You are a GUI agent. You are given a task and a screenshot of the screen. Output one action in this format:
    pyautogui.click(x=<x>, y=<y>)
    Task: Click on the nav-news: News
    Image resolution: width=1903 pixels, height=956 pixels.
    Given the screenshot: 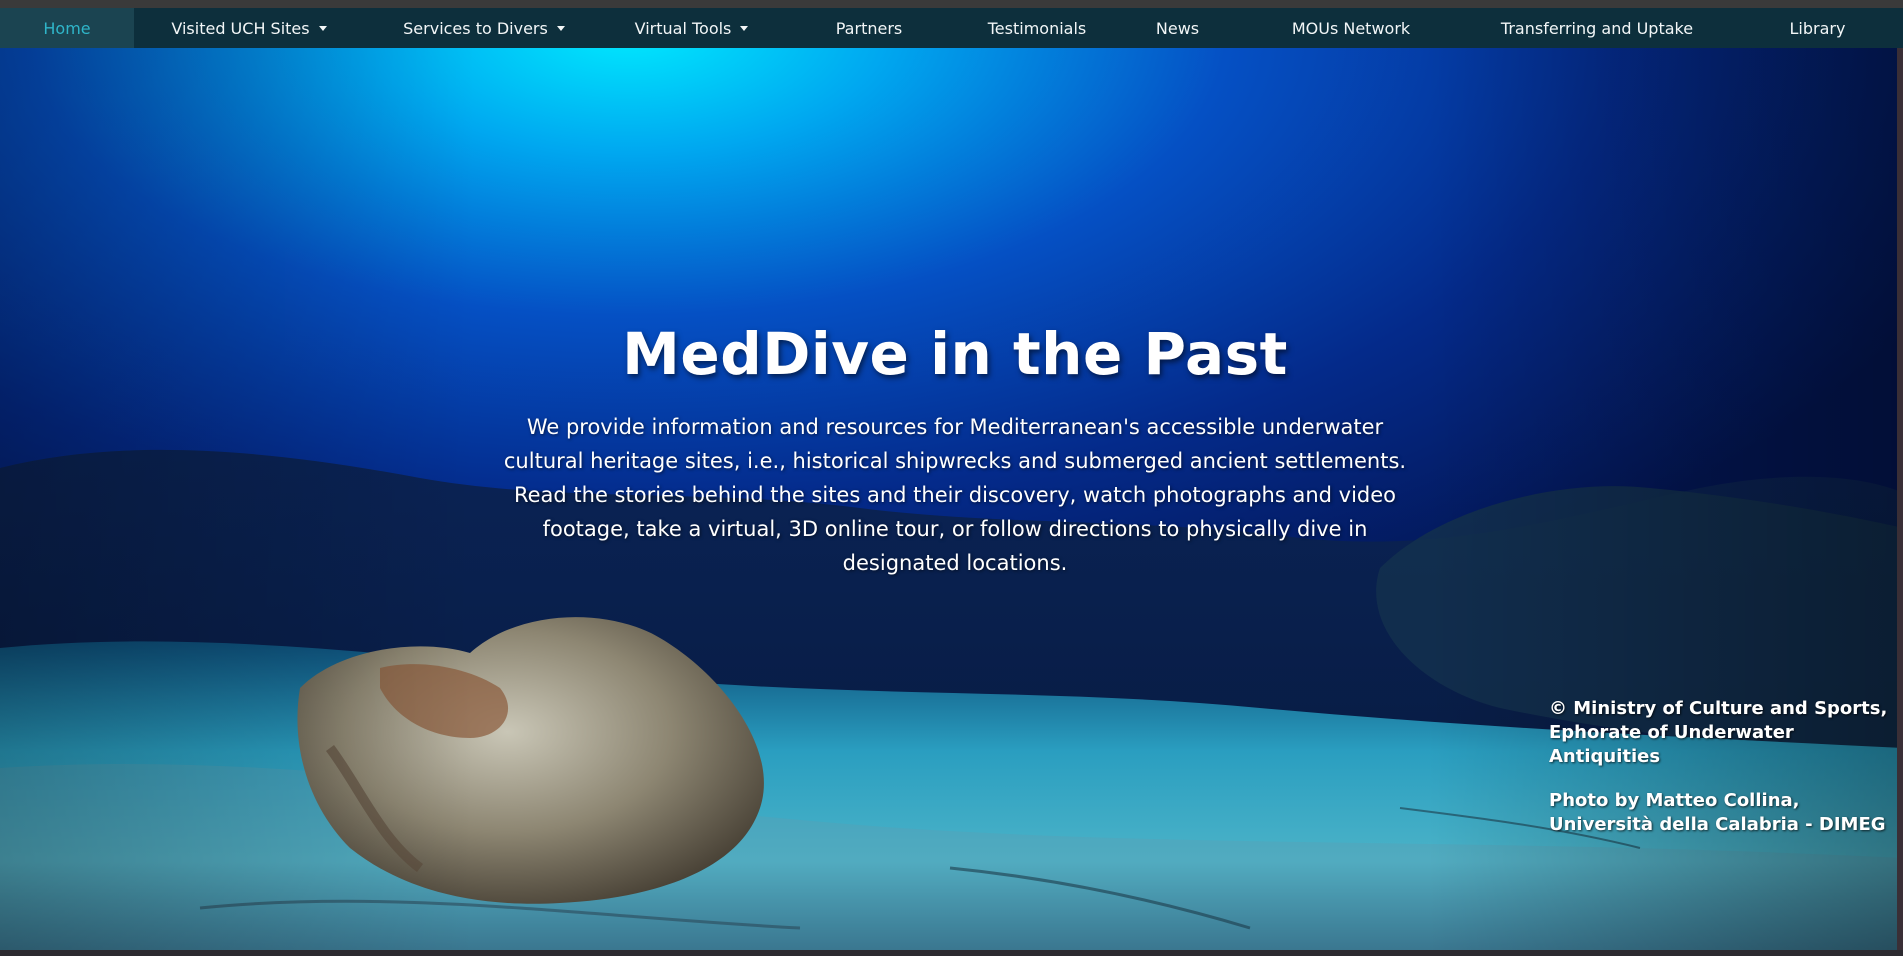 What is the action you would take?
    pyautogui.click(x=1177, y=28)
    